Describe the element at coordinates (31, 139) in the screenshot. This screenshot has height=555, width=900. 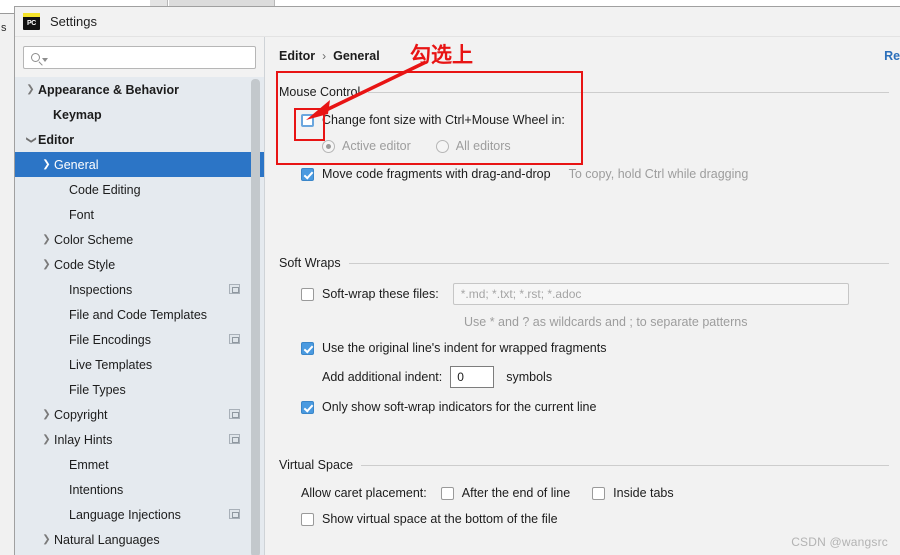
I see `chevron-down-icon: ❯` at that location.